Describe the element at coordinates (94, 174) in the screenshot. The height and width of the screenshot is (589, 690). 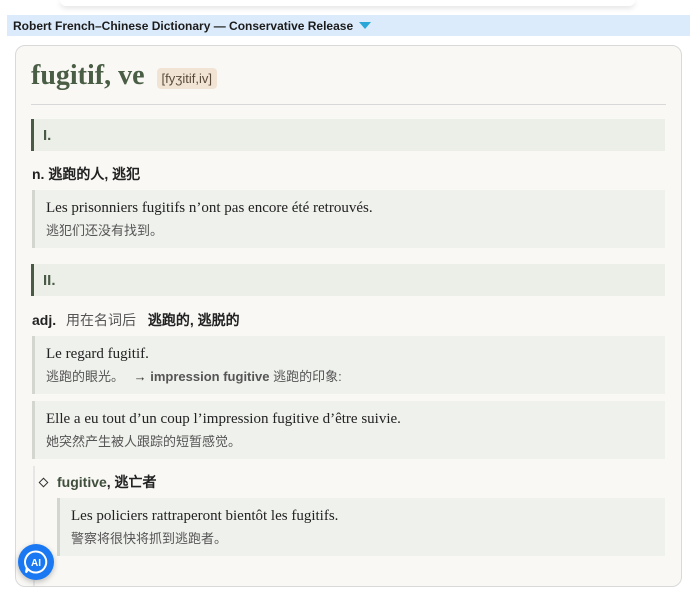
I see `translation: 逃跑的人, 逃犯` at that location.